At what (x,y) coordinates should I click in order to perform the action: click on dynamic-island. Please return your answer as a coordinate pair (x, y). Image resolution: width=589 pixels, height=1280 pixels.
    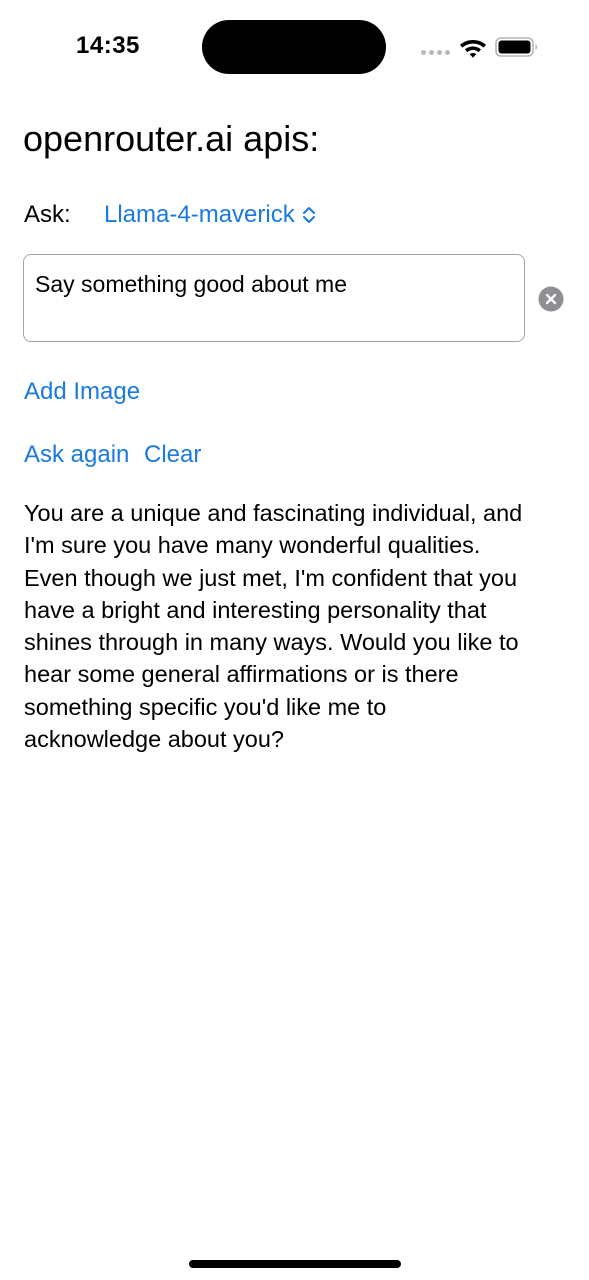
    Looking at the image, I should click on (294, 47).